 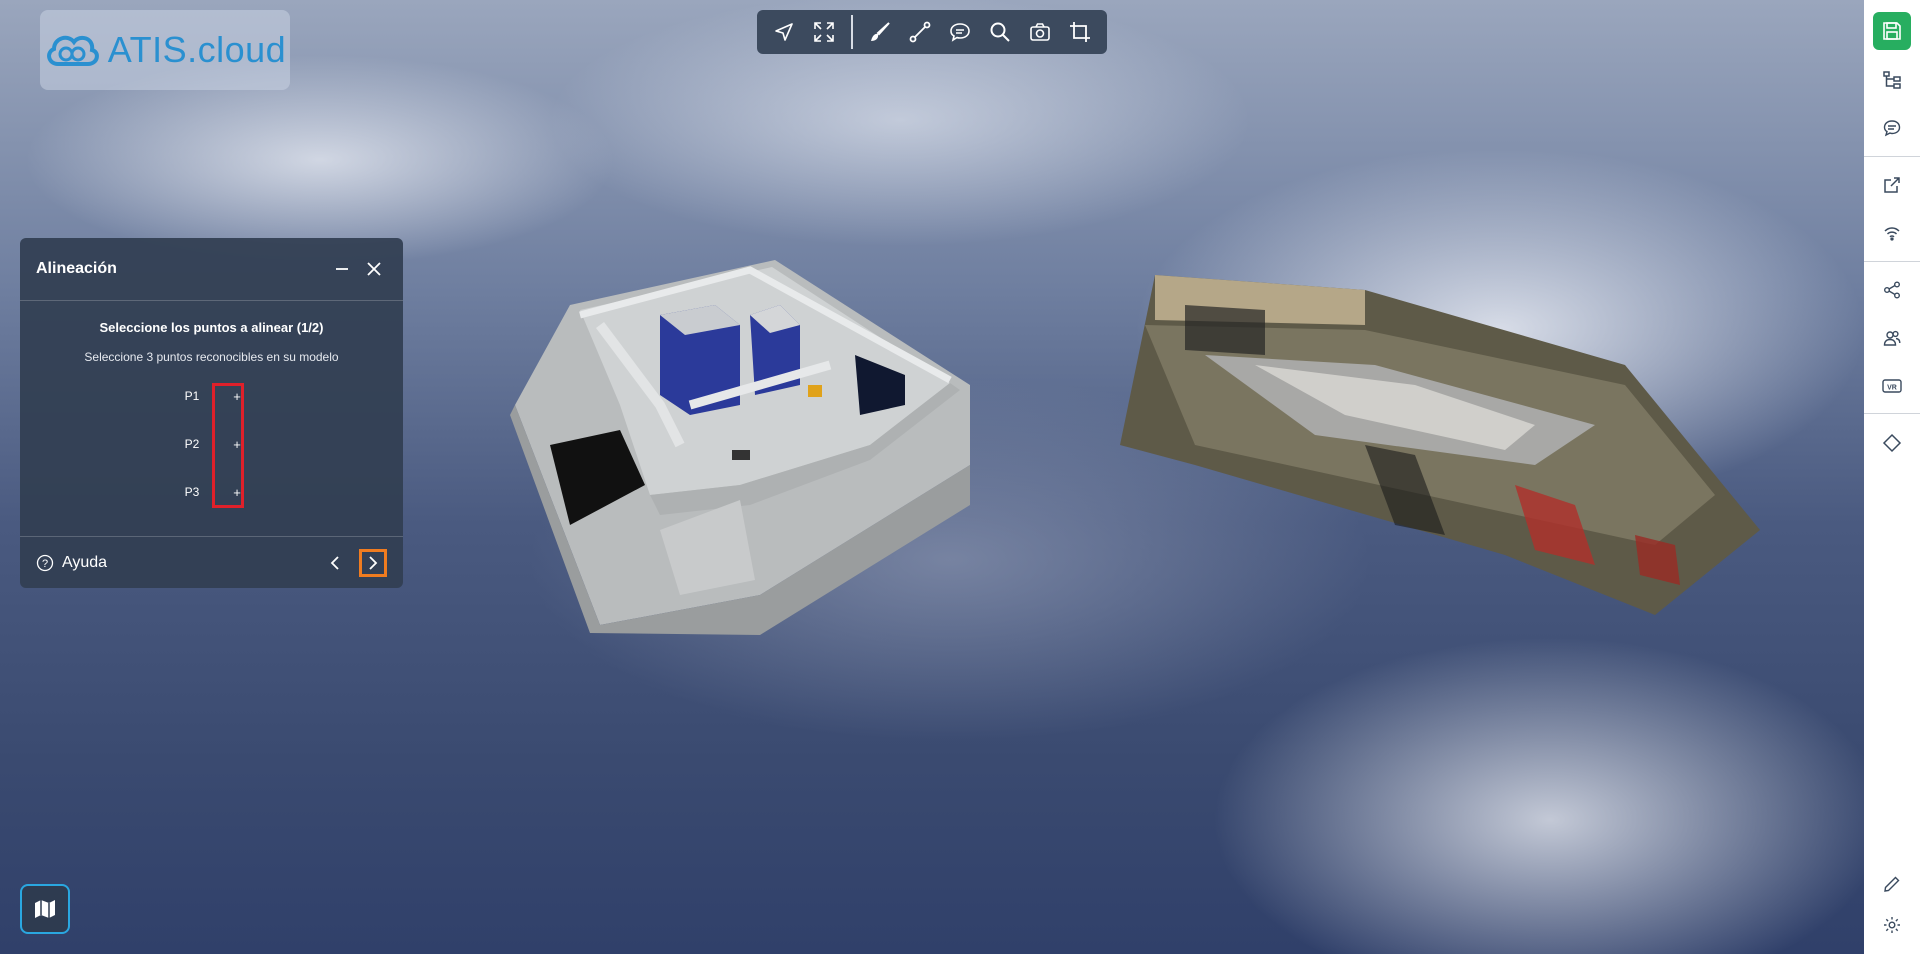 I want to click on next-button, so click(x=373, y=562).